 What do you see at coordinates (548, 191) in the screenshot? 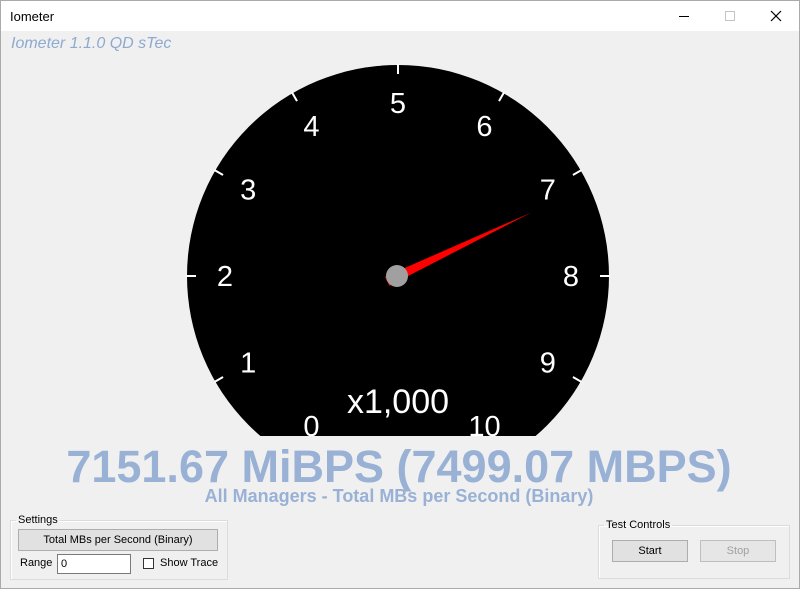
I see `gauge-tick-label: 7` at bounding box center [548, 191].